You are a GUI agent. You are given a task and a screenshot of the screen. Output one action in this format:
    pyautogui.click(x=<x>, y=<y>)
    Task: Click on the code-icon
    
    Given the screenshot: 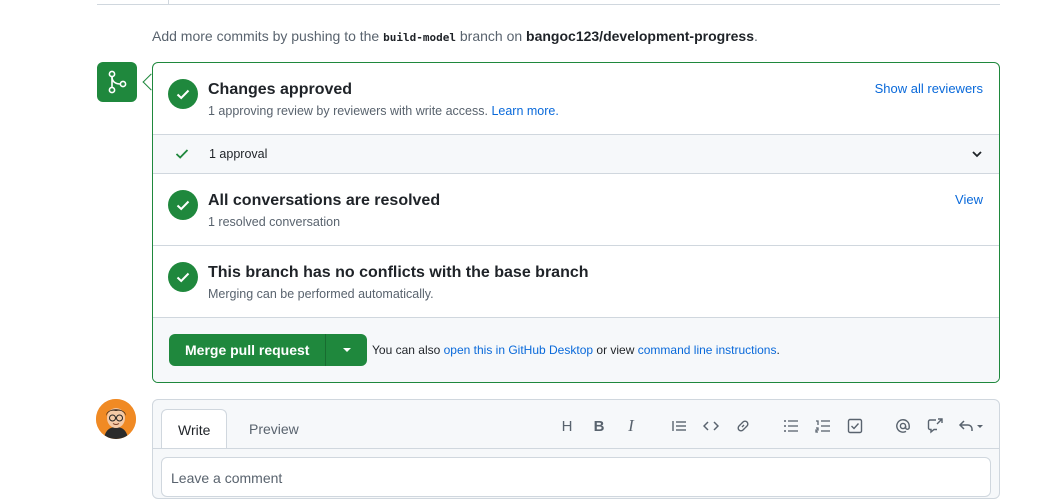 What is the action you would take?
    pyautogui.click(x=711, y=426)
    